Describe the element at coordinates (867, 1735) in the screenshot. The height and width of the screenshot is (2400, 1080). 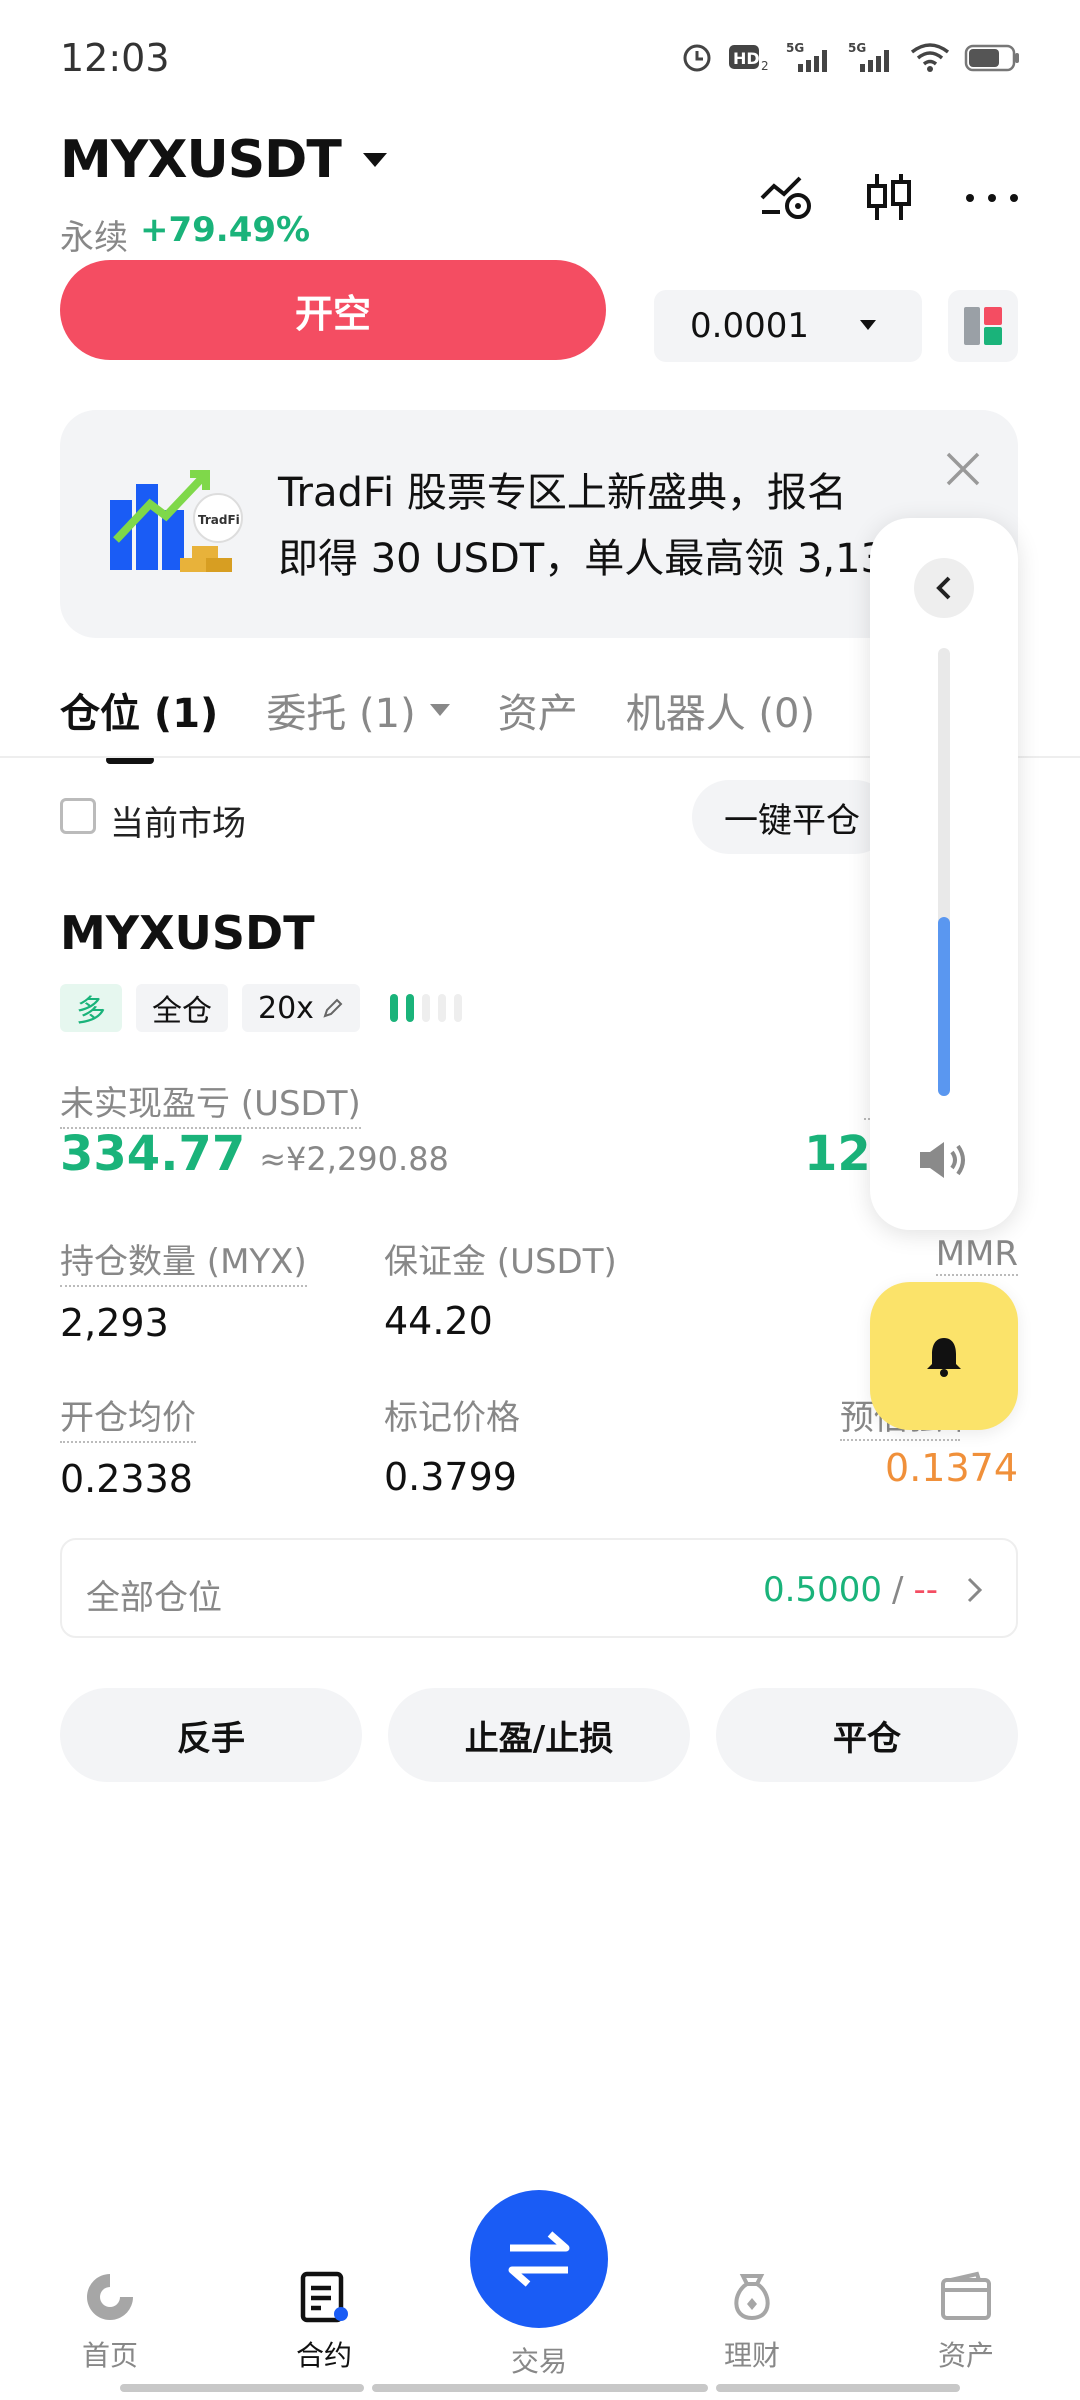
I see `close-position-button: 平仓` at that location.